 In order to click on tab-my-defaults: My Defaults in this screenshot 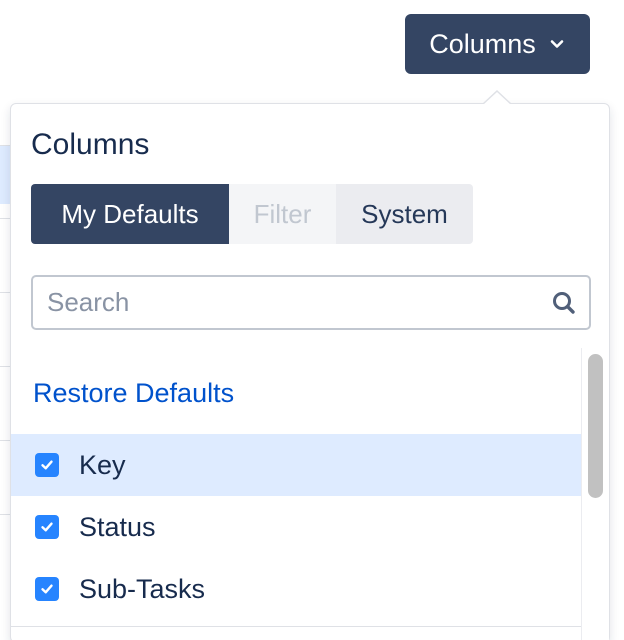, I will do `click(130, 214)`.